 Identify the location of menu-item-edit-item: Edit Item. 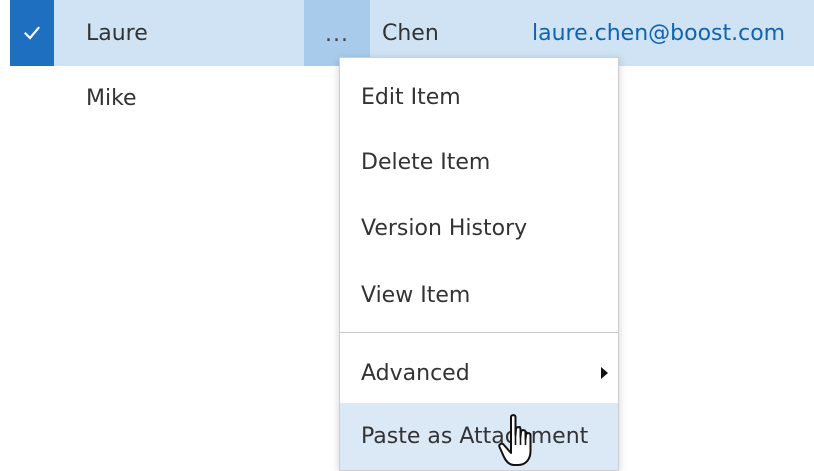
(479, 97).